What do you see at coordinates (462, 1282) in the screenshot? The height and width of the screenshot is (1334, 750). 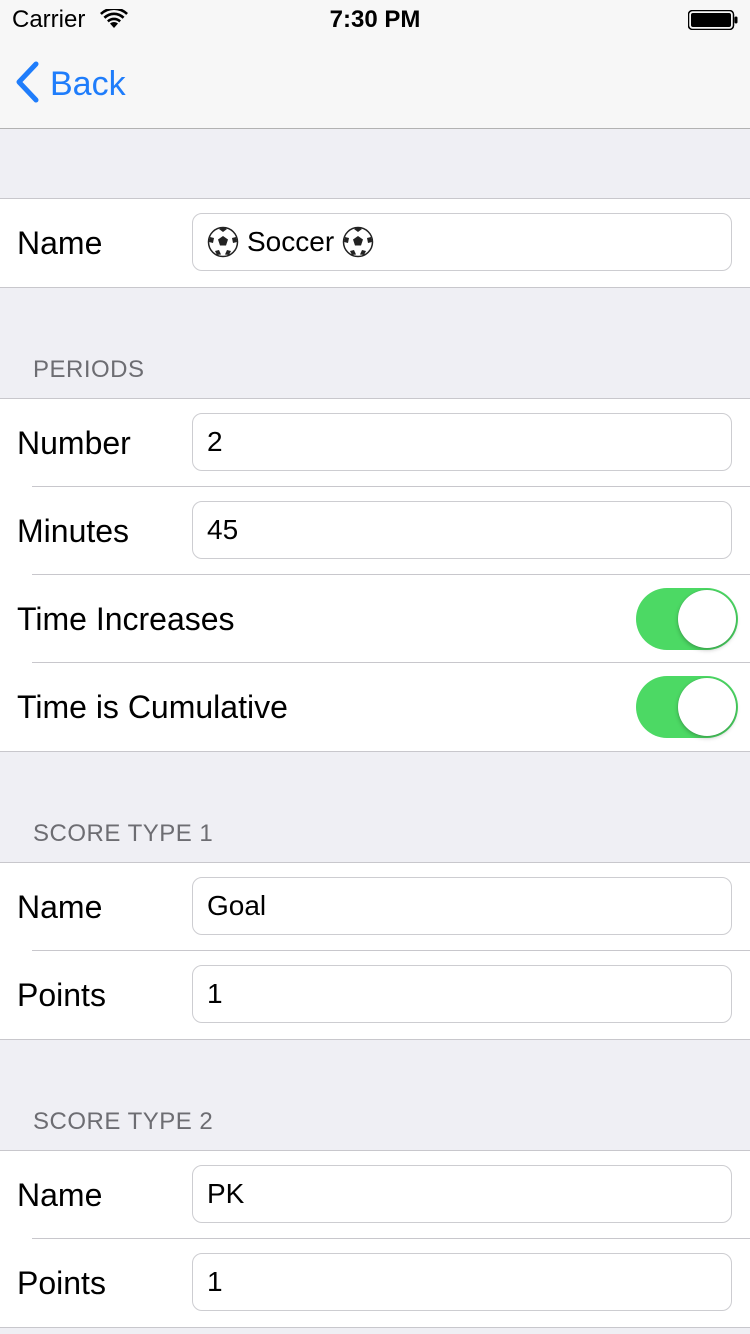 I see `score-2-points-field: 1` at bounding box center [462, 1282].